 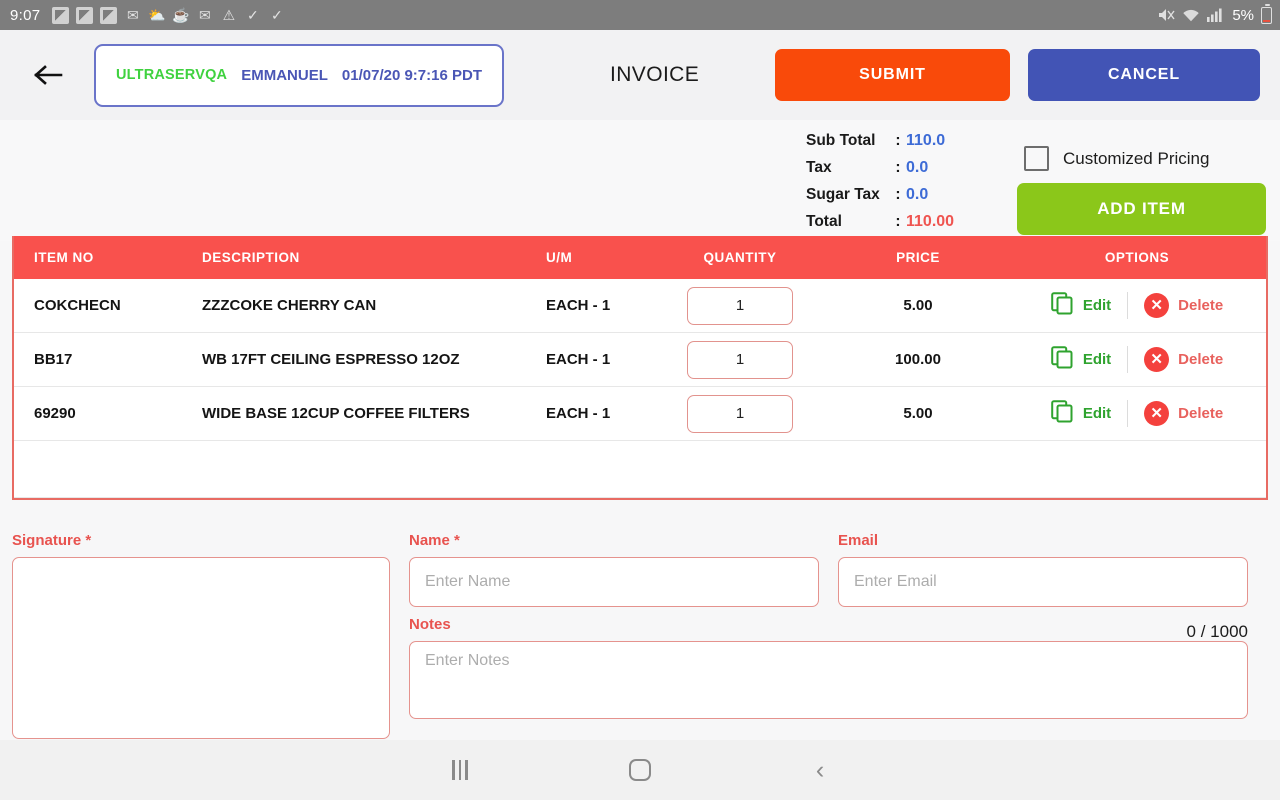 I want to click on total-colon: :, so click(x=898, y=221).